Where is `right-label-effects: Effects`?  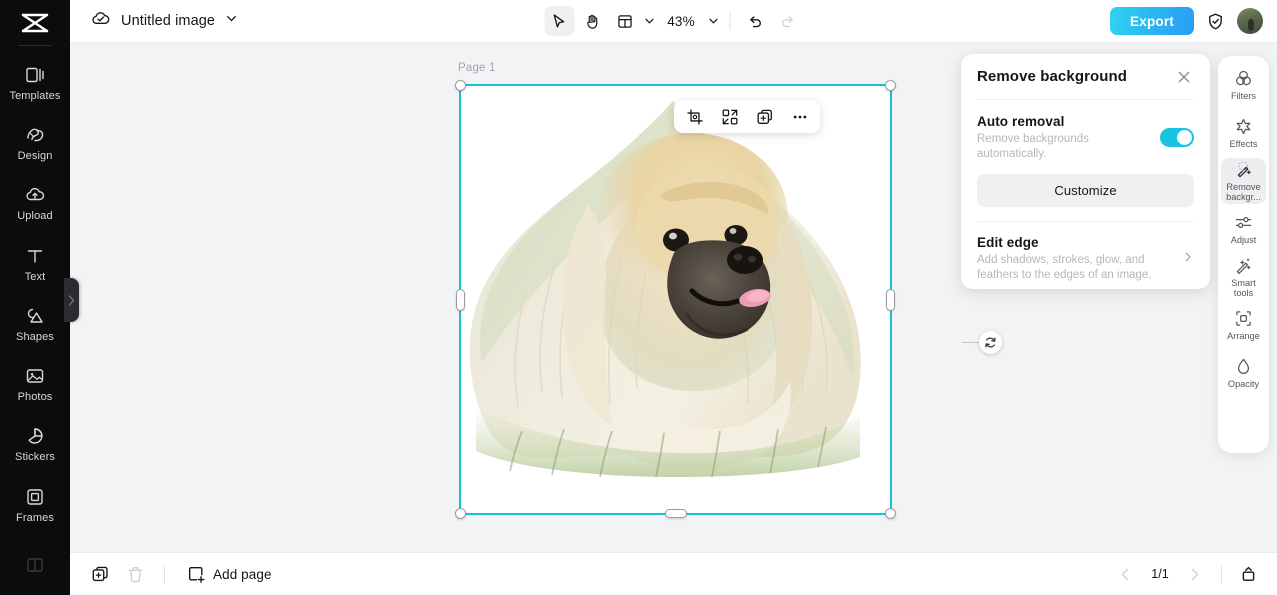 right-label-effects: Effects is located at coordinates (1243, 144).